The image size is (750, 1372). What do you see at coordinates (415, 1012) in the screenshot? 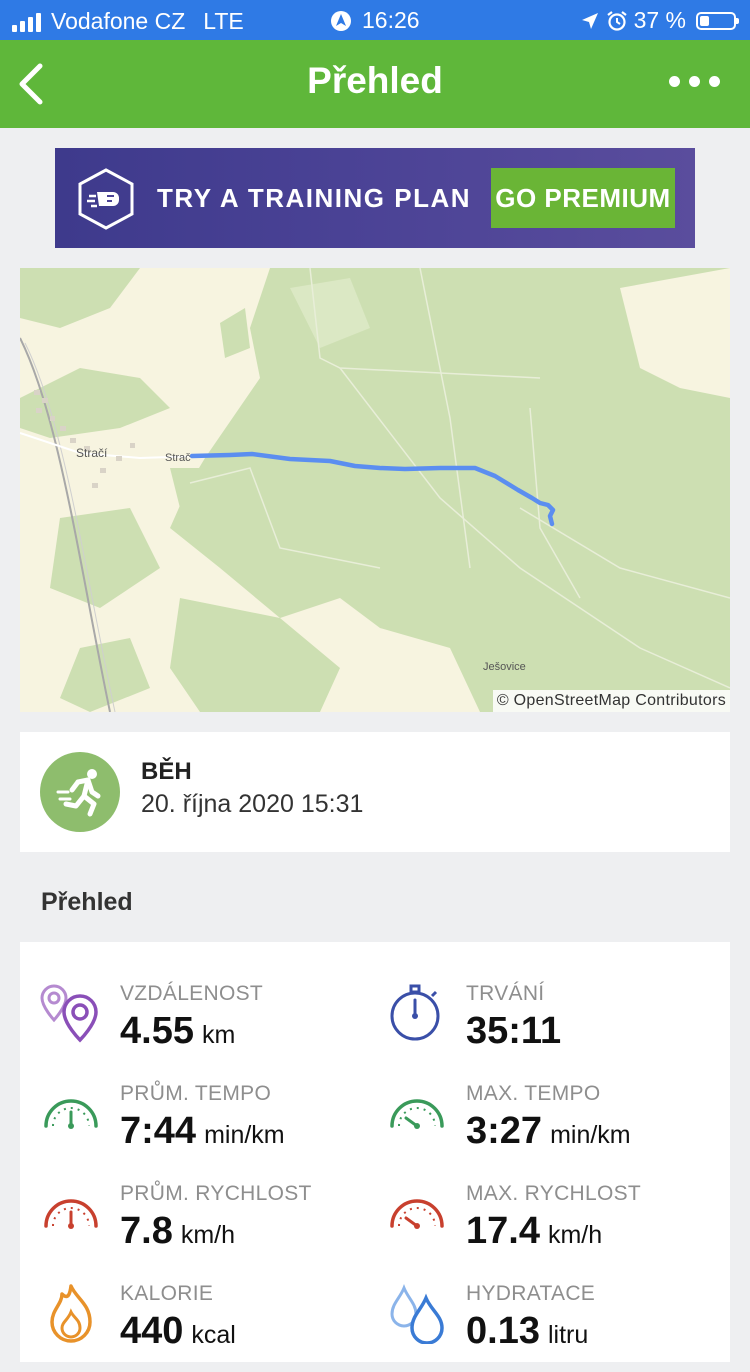
I see `stopwatch-icon` at bounding box center [415, 1012].